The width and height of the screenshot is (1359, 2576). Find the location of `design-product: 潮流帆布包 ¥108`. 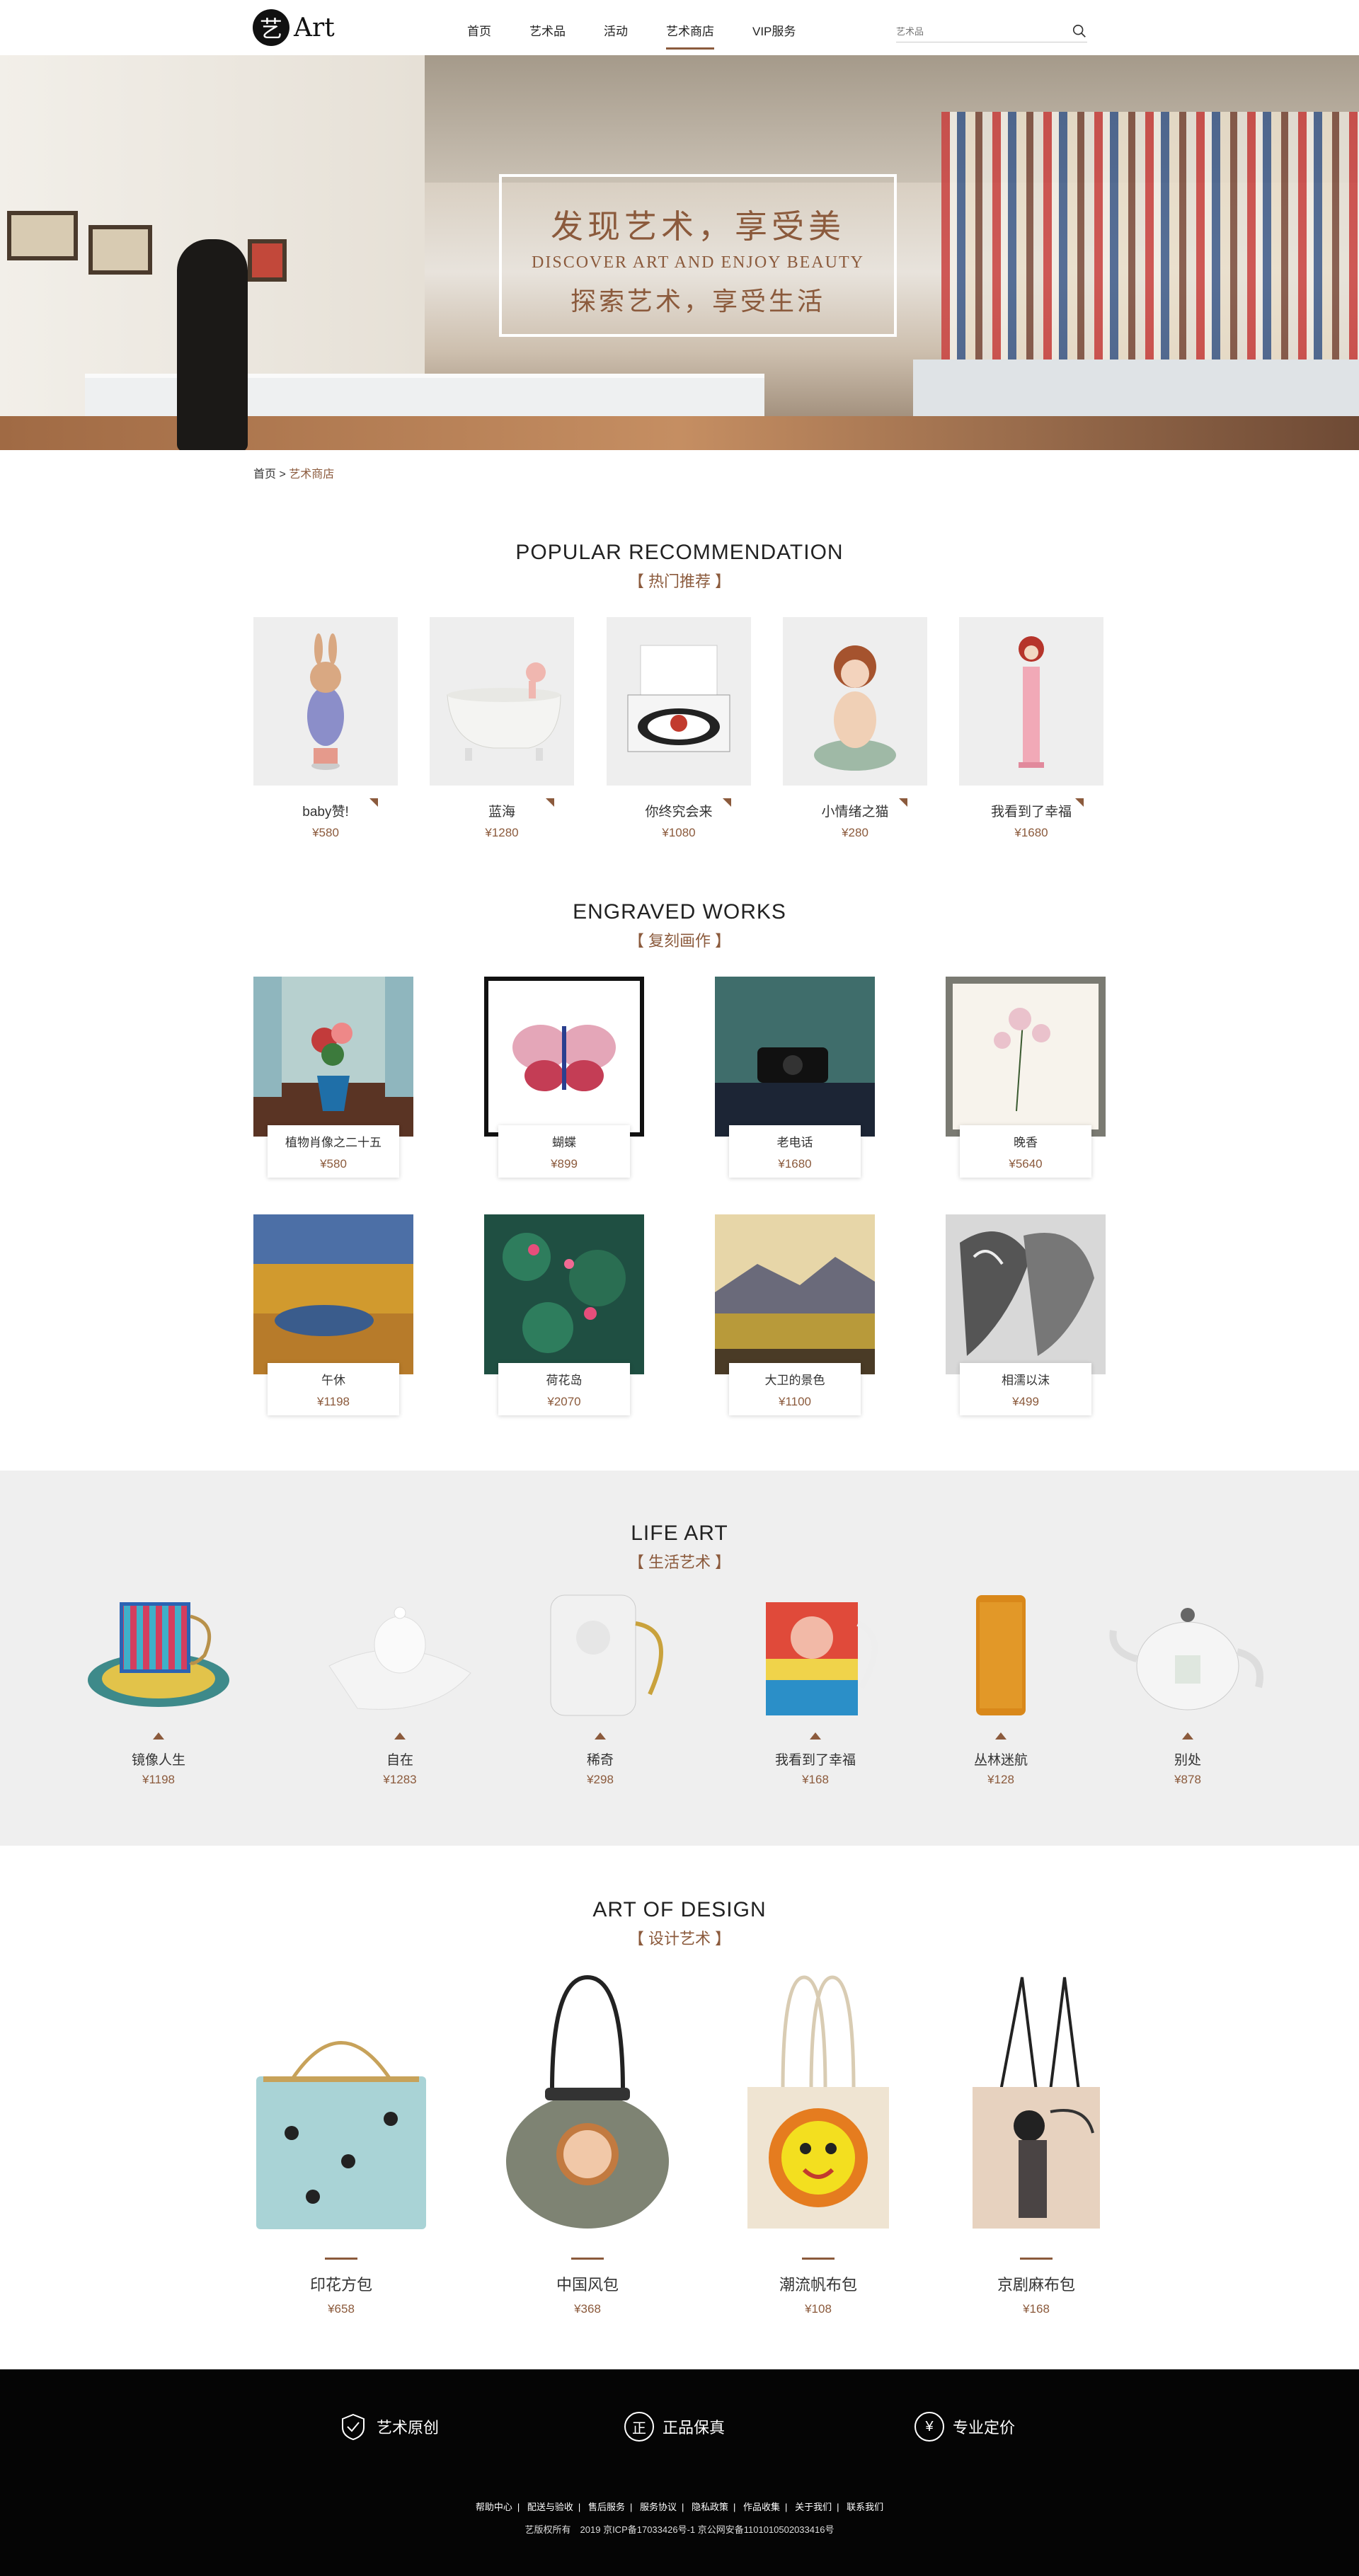

design-product: 潮流帆布包 ¥108 is located at coordinates (818, 2139).